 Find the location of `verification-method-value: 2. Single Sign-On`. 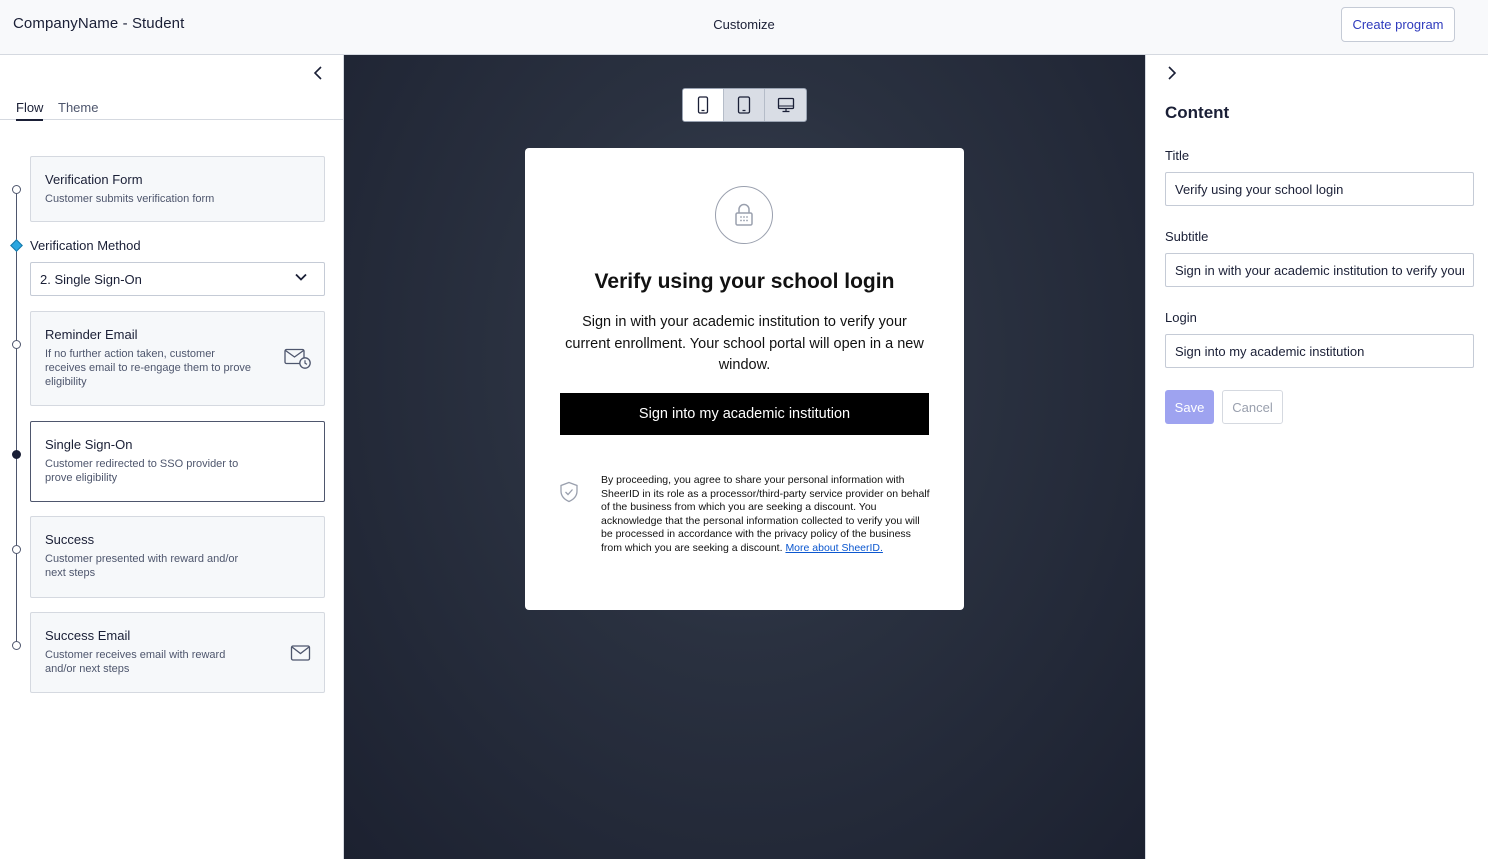

verification-method-value: 2. Single Sign-On is located at coordinates (91, 279).